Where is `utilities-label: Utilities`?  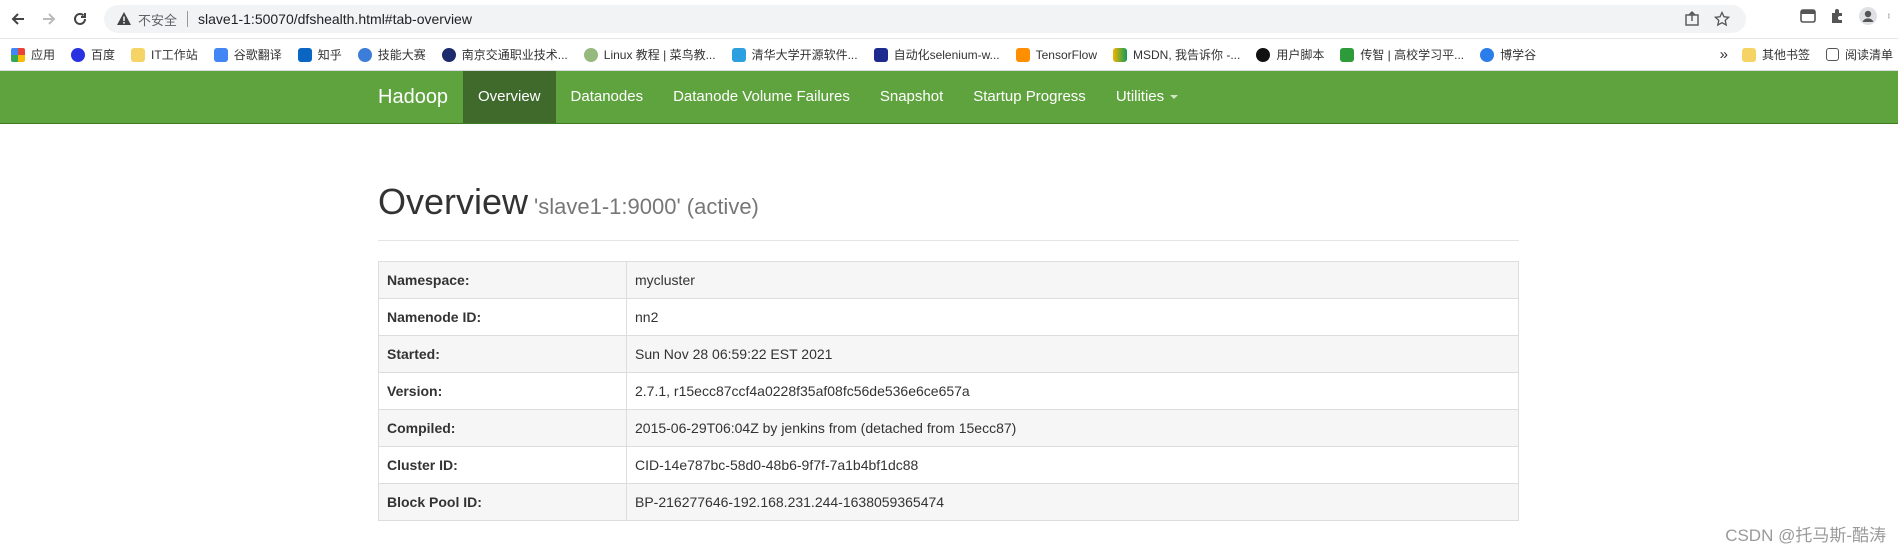
utilities-label: Utilities is located at coordinates (1140, 96).